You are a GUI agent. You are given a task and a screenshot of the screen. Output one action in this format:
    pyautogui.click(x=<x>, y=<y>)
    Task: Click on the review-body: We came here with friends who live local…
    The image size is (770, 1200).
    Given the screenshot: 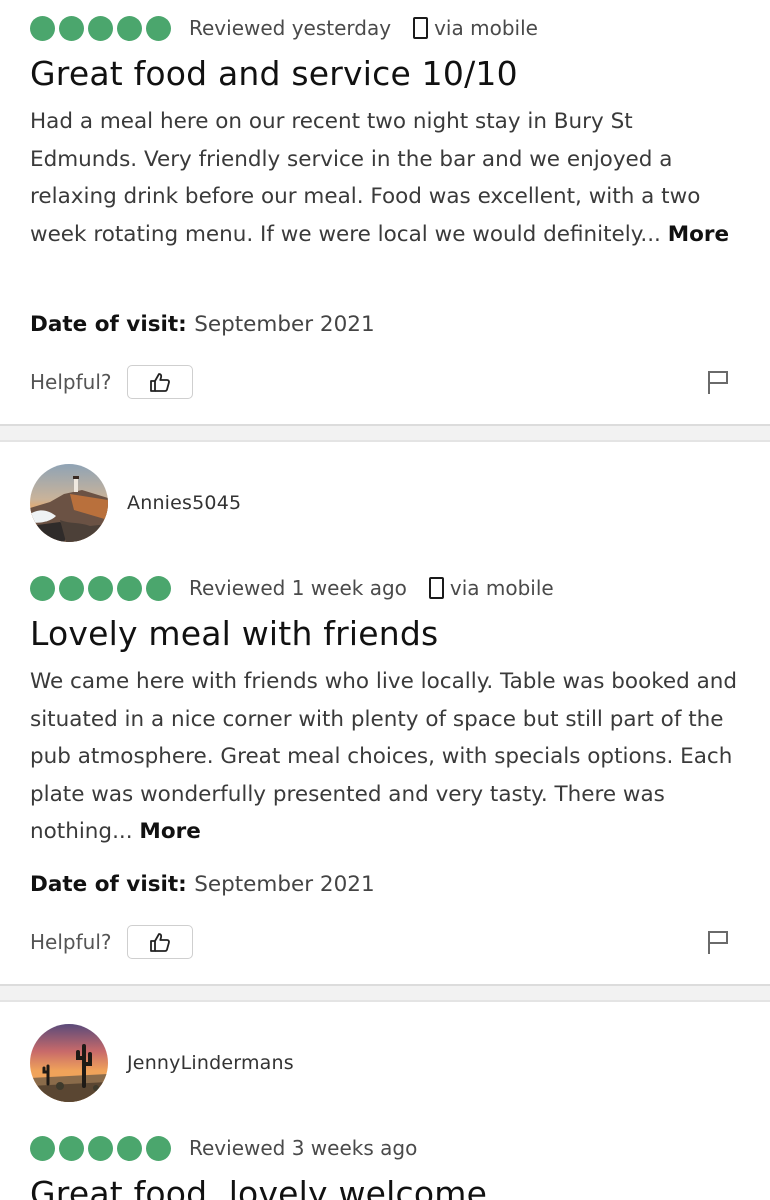 What is the action you would take?
    pyautogui.click(x=387, y=757)
    